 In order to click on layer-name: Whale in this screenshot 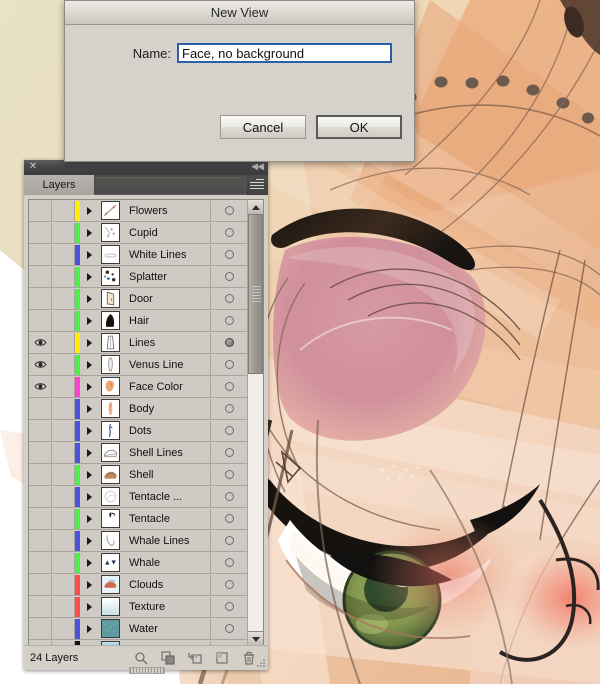, I will do `click(165, 563)`.